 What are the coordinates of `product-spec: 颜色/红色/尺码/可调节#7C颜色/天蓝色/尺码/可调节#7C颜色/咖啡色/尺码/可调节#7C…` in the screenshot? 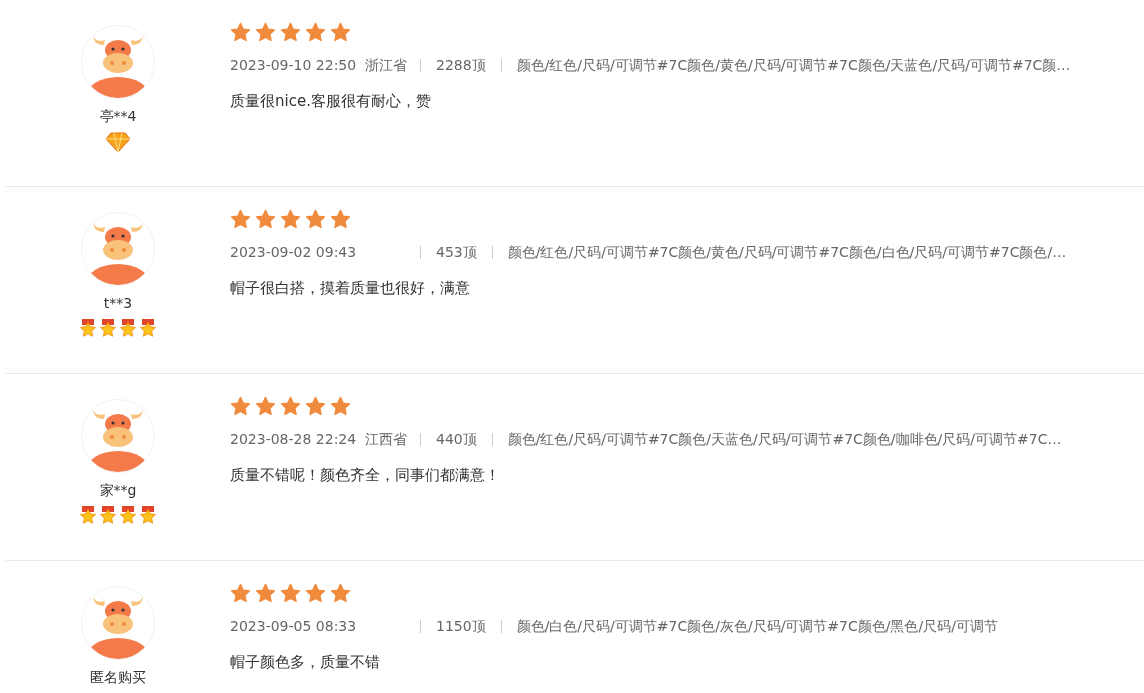 It's located at (784, 439).